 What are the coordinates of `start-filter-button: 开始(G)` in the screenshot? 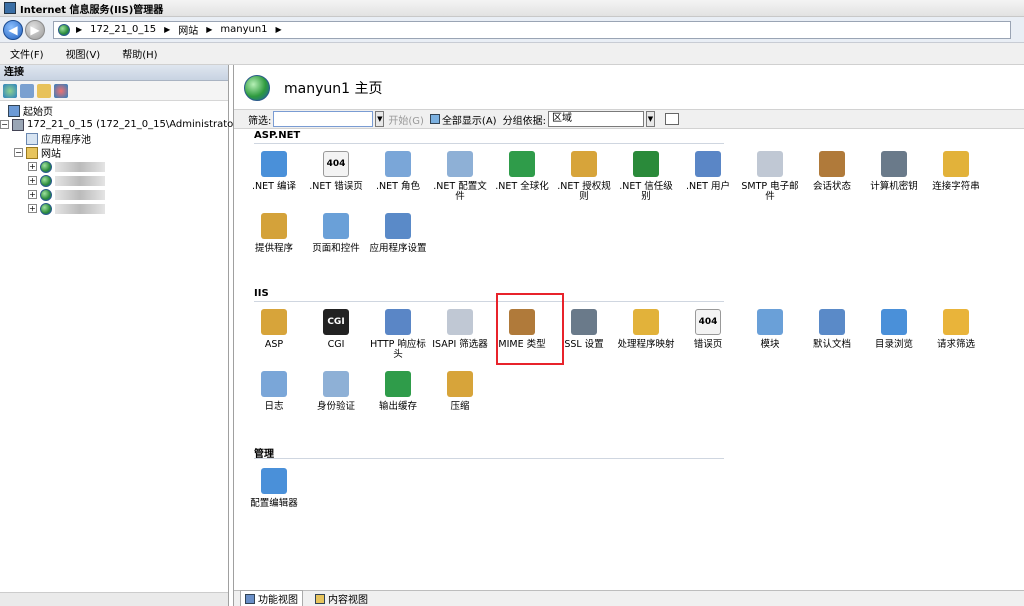 It's located at (406, 119).